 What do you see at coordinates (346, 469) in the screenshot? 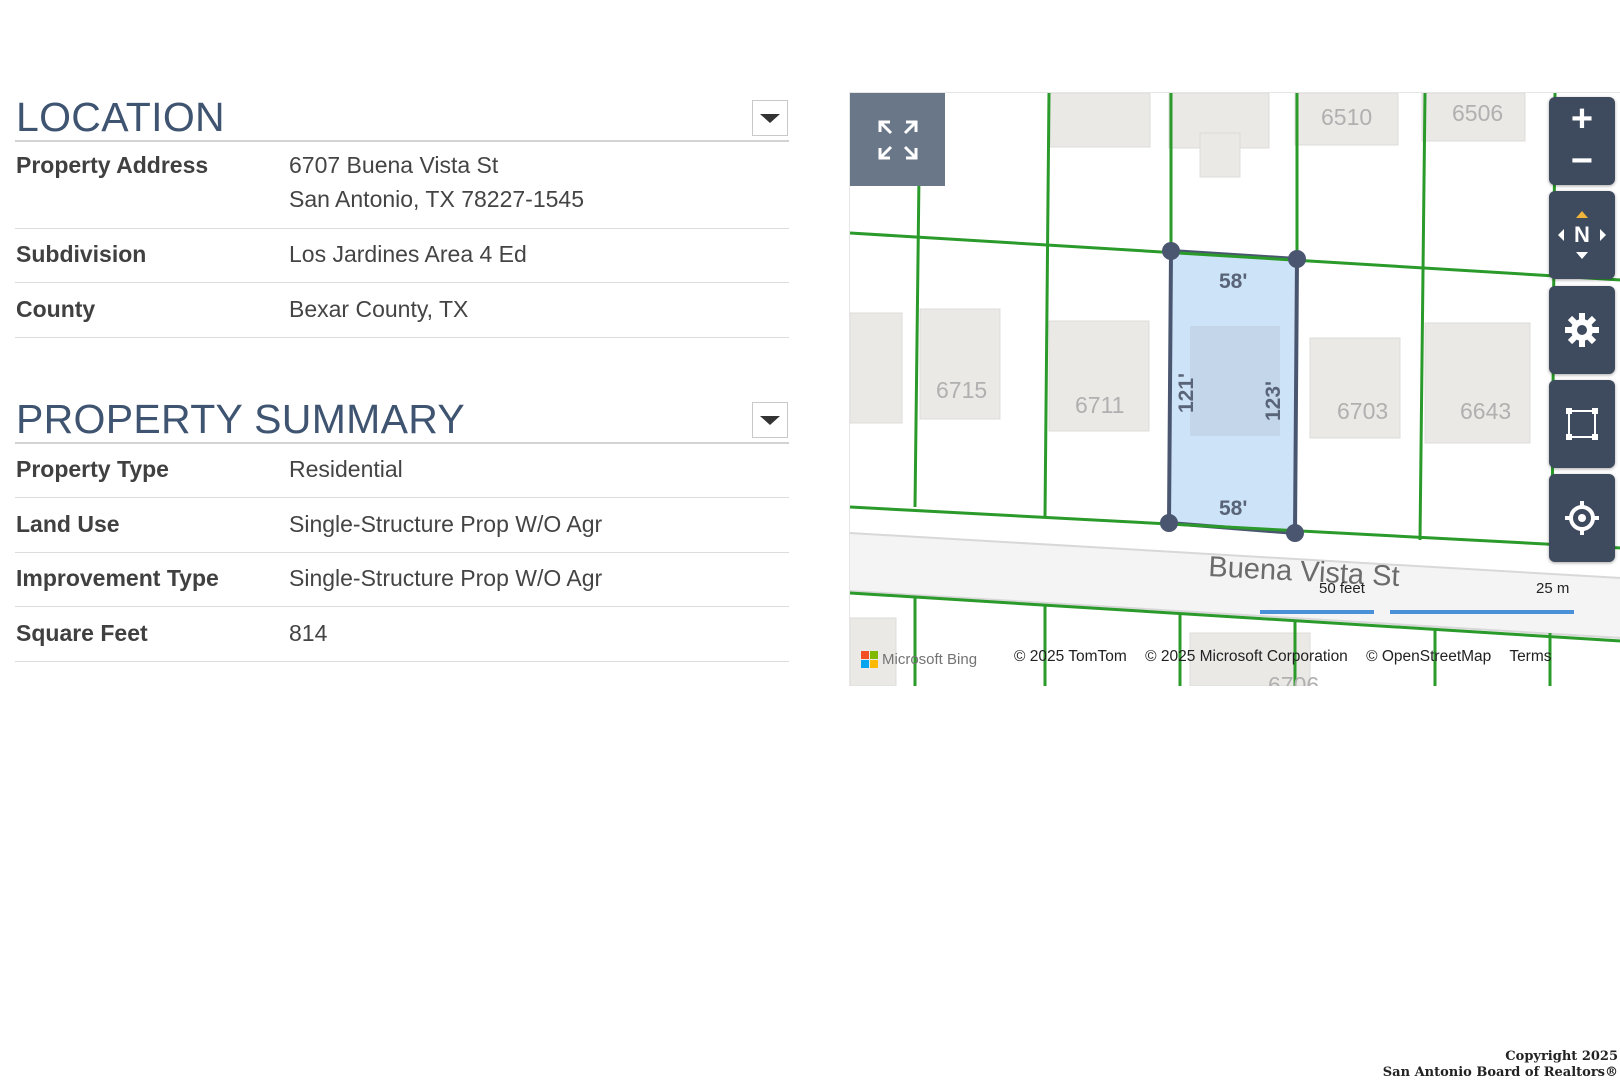
I see `property-type-value: Residential` at bounding box center [346, 469].